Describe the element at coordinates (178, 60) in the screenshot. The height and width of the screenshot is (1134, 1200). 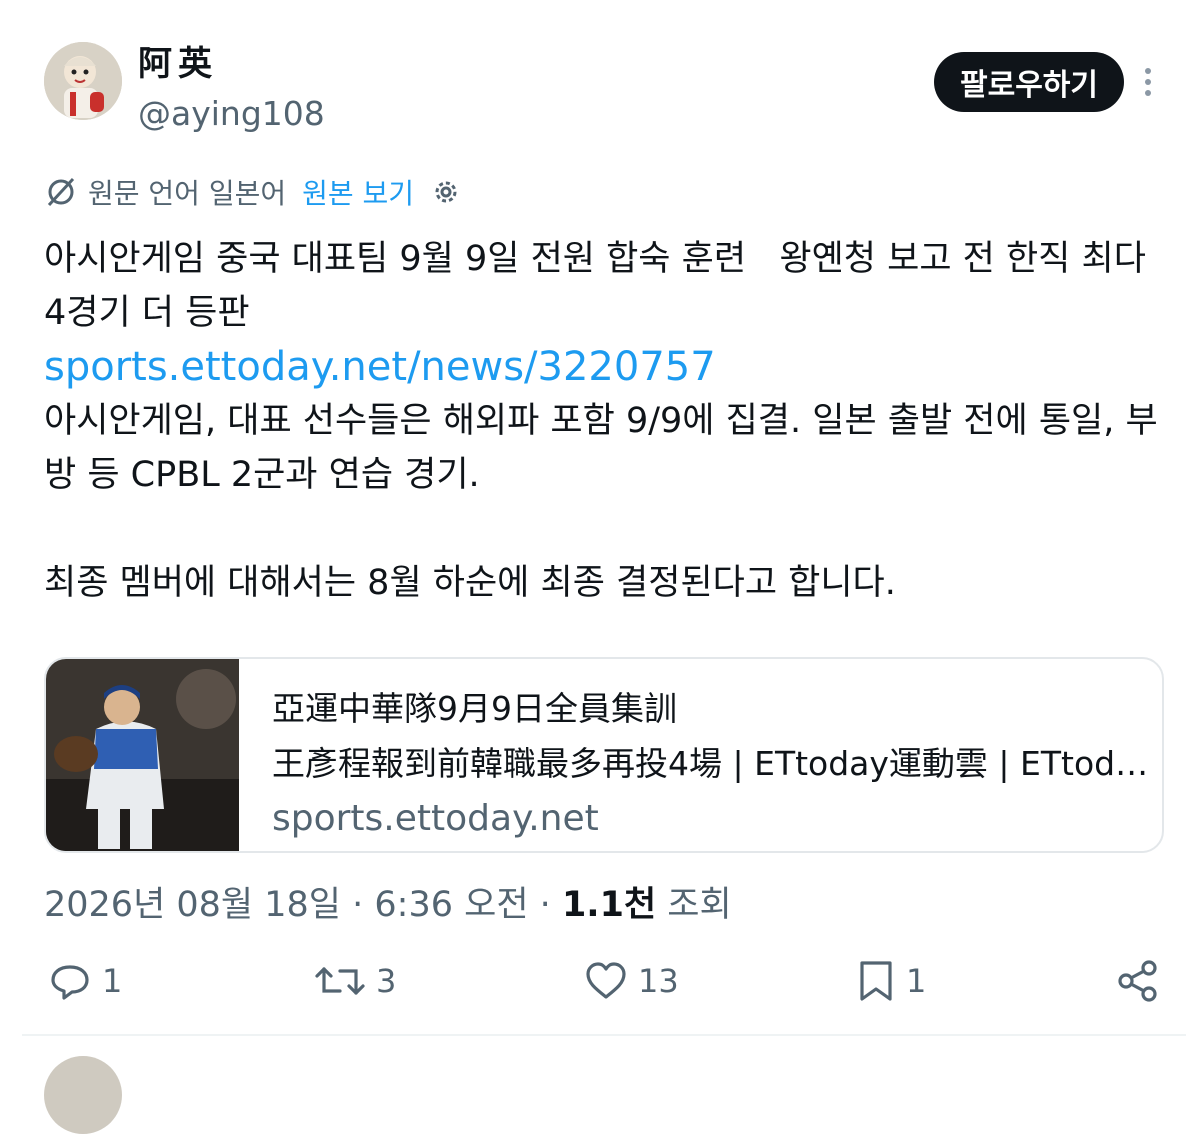
I see `display-name: 阿英` at that location.